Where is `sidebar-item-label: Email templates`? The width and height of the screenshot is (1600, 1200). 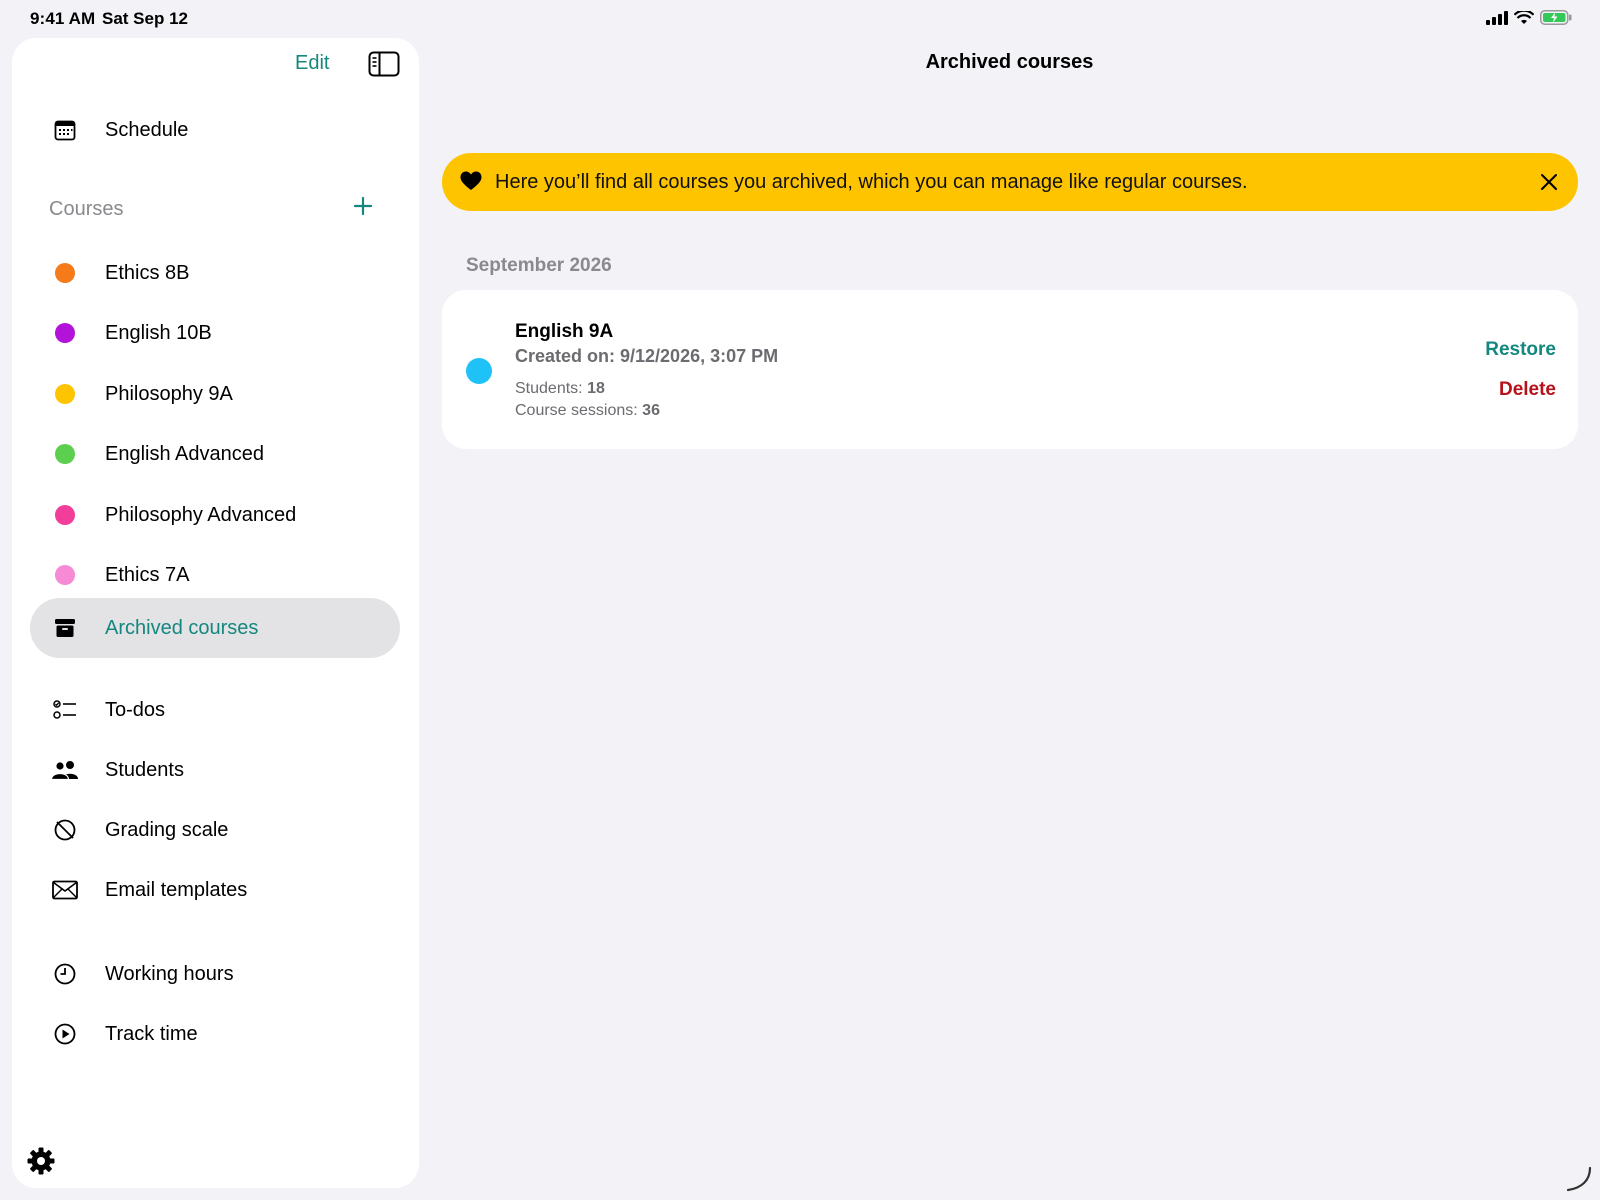
sidebar-item-label: Email templates is located at coordinates (176, 889).